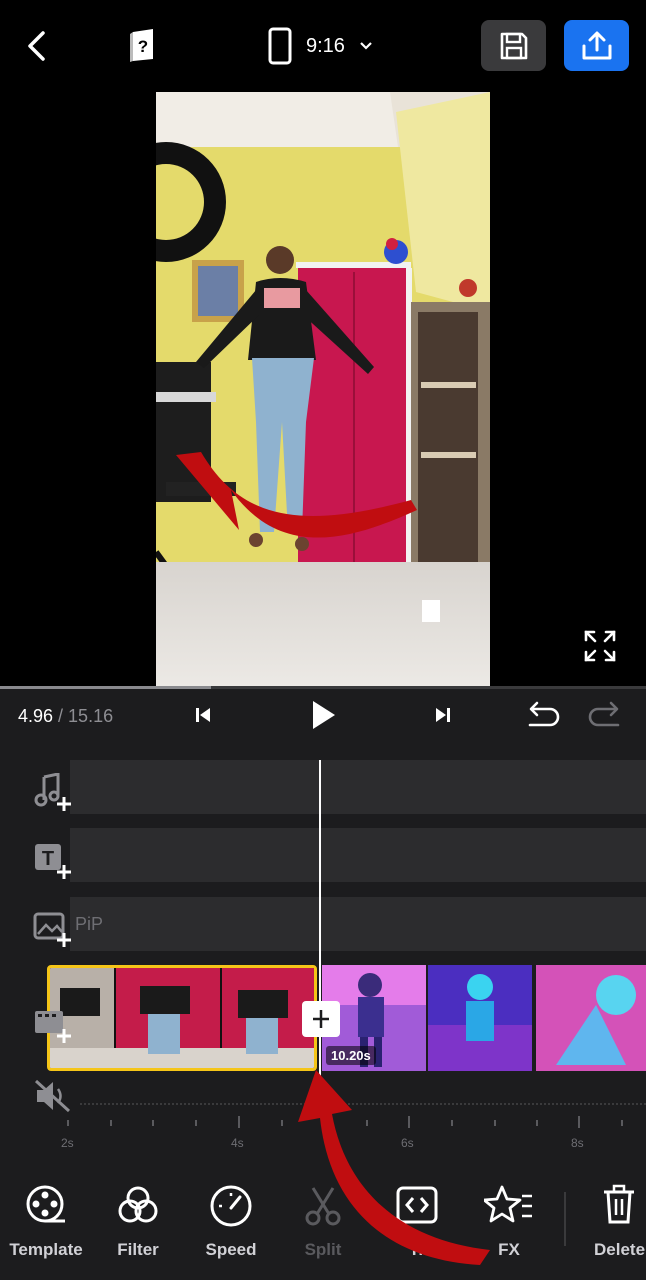 The image size is (646, 1280). I want to click on tool-filter: Filter, so click(138, 1225).